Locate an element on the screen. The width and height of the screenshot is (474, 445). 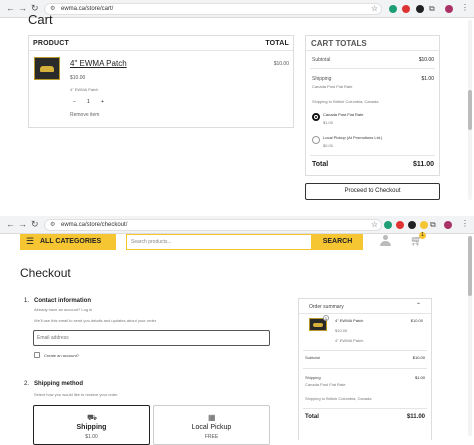
search-button: SEARCH is located at coordinates (337, 242).